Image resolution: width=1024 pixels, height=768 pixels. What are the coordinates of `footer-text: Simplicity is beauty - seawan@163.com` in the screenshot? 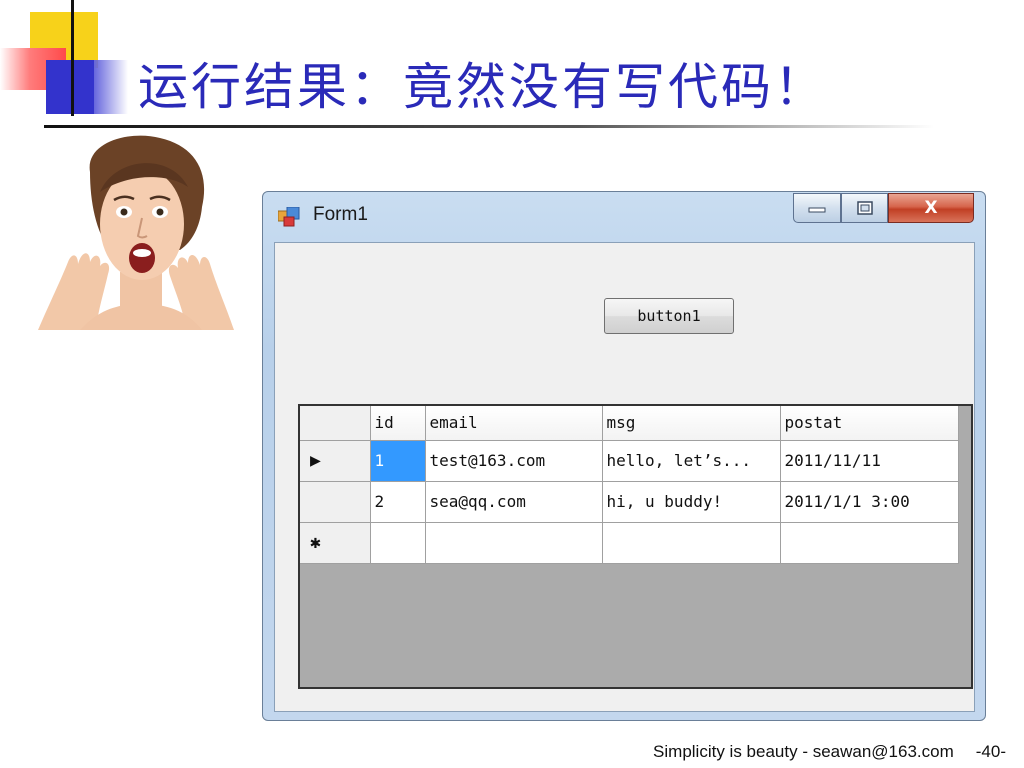 It's located at (803, 751).